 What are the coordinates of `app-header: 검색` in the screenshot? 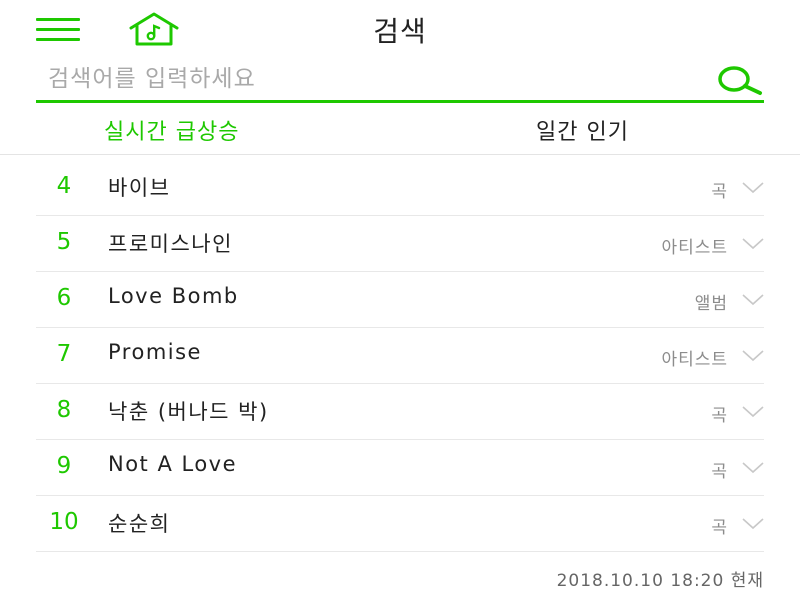 It's located at (400, 29).